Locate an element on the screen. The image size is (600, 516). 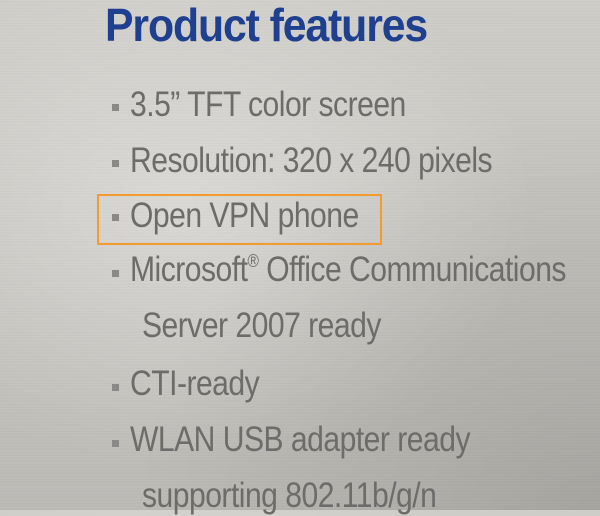
section-title: Product features is located at coordinates (266, 25).